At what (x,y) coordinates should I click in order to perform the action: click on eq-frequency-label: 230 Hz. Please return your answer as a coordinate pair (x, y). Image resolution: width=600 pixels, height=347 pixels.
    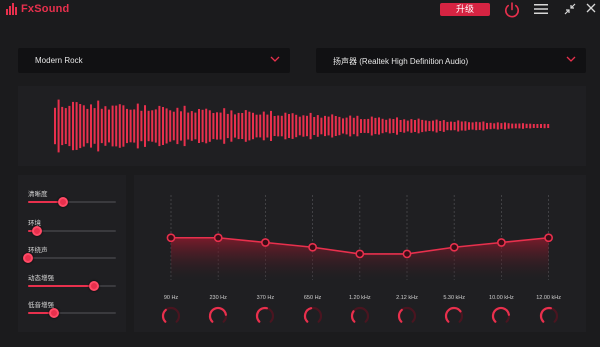
    Looking at the image, I should click on (218, 298).